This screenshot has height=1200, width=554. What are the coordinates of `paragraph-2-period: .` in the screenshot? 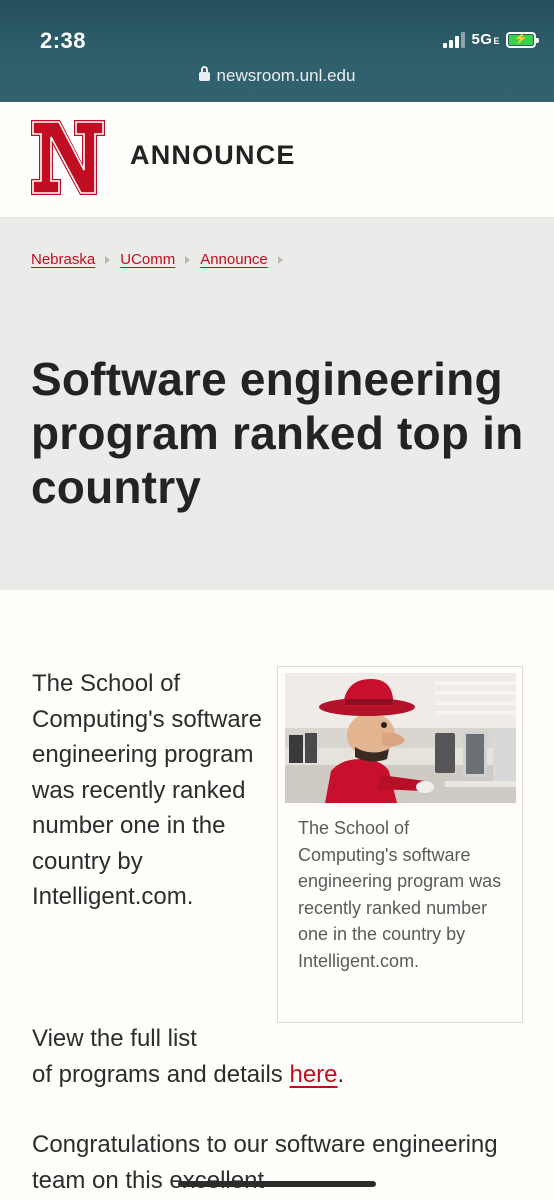 It's located at (341, 1074).